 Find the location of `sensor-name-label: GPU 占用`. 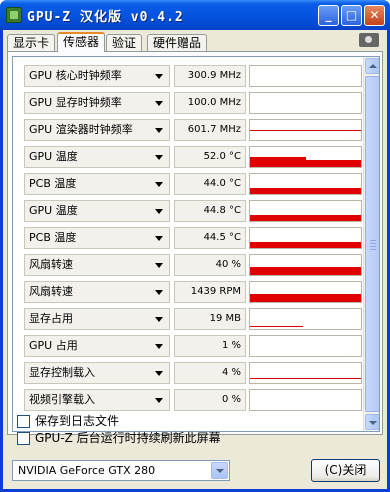

sensor-name-label: GPU 占用 is located at coordinates (53, 345).